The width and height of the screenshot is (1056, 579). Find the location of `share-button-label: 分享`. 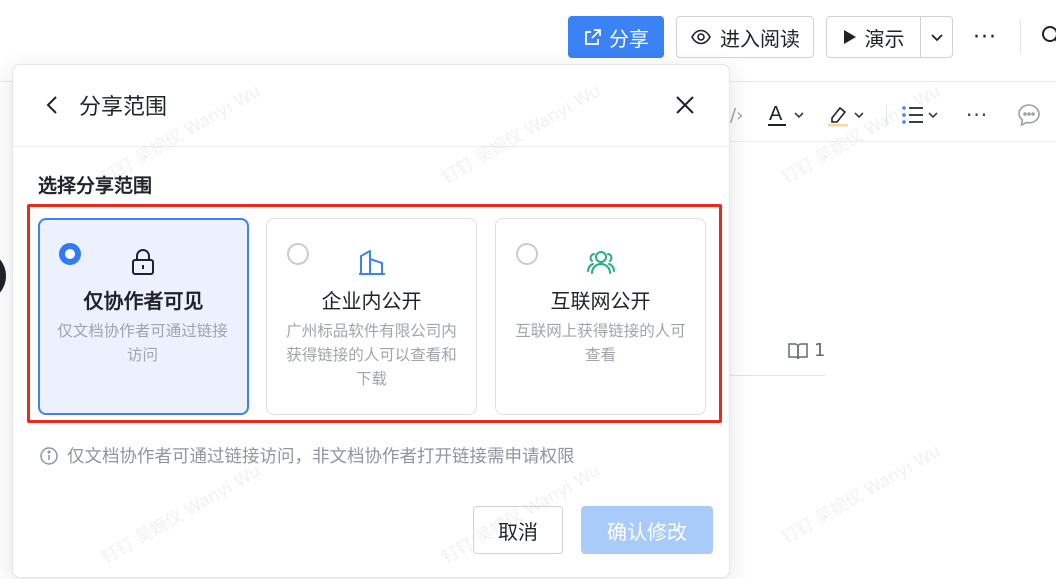

share-button-label: 分享 is located at coordinates (629, 38).